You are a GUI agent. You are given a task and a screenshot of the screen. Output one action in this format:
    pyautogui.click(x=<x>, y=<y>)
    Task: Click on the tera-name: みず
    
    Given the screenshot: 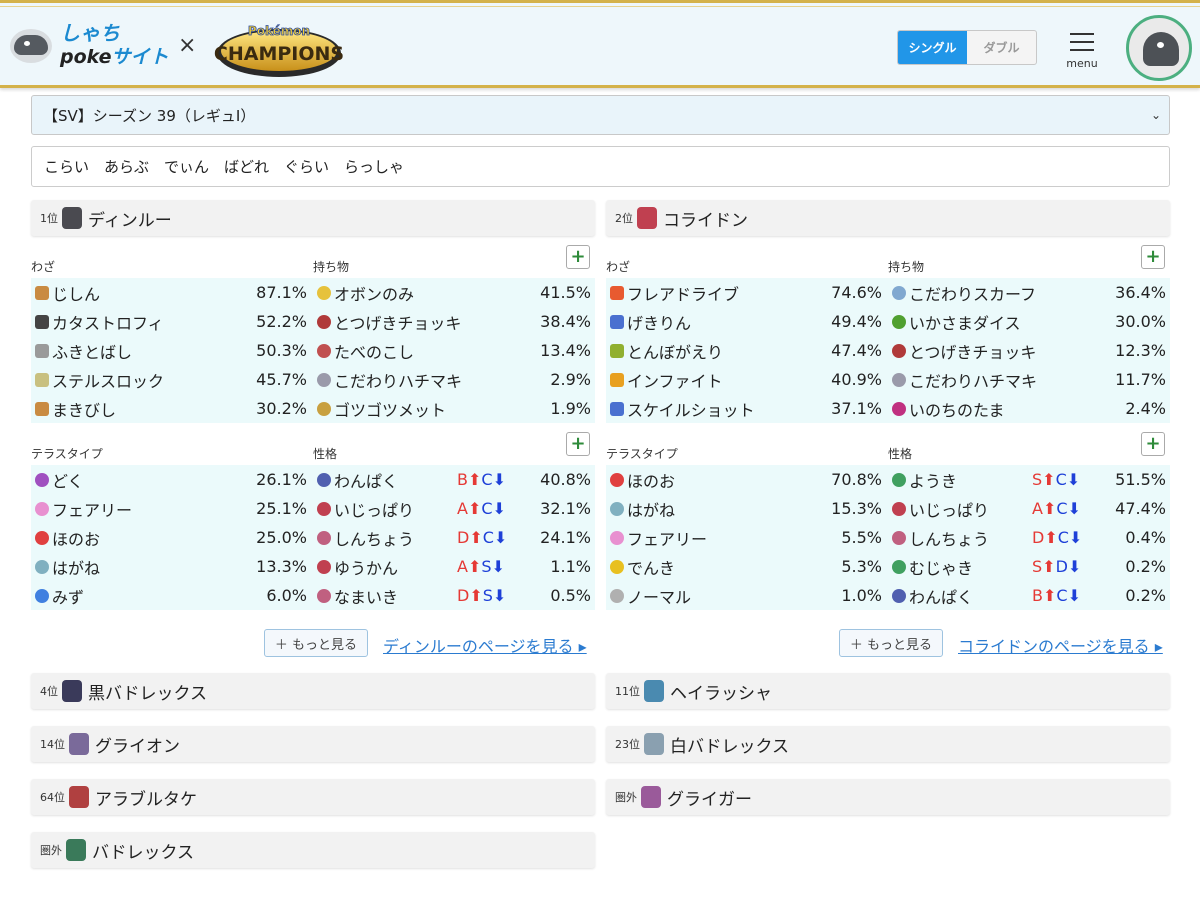 What is the action you would take?
    pyautogui.click(x=68, y=597)
    